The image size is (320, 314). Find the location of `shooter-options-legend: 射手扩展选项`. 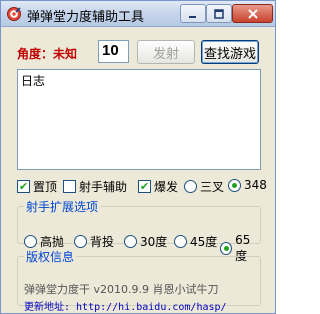

shooter-options-legend: 射手扩展选项 is located at coordinates (62, 207).